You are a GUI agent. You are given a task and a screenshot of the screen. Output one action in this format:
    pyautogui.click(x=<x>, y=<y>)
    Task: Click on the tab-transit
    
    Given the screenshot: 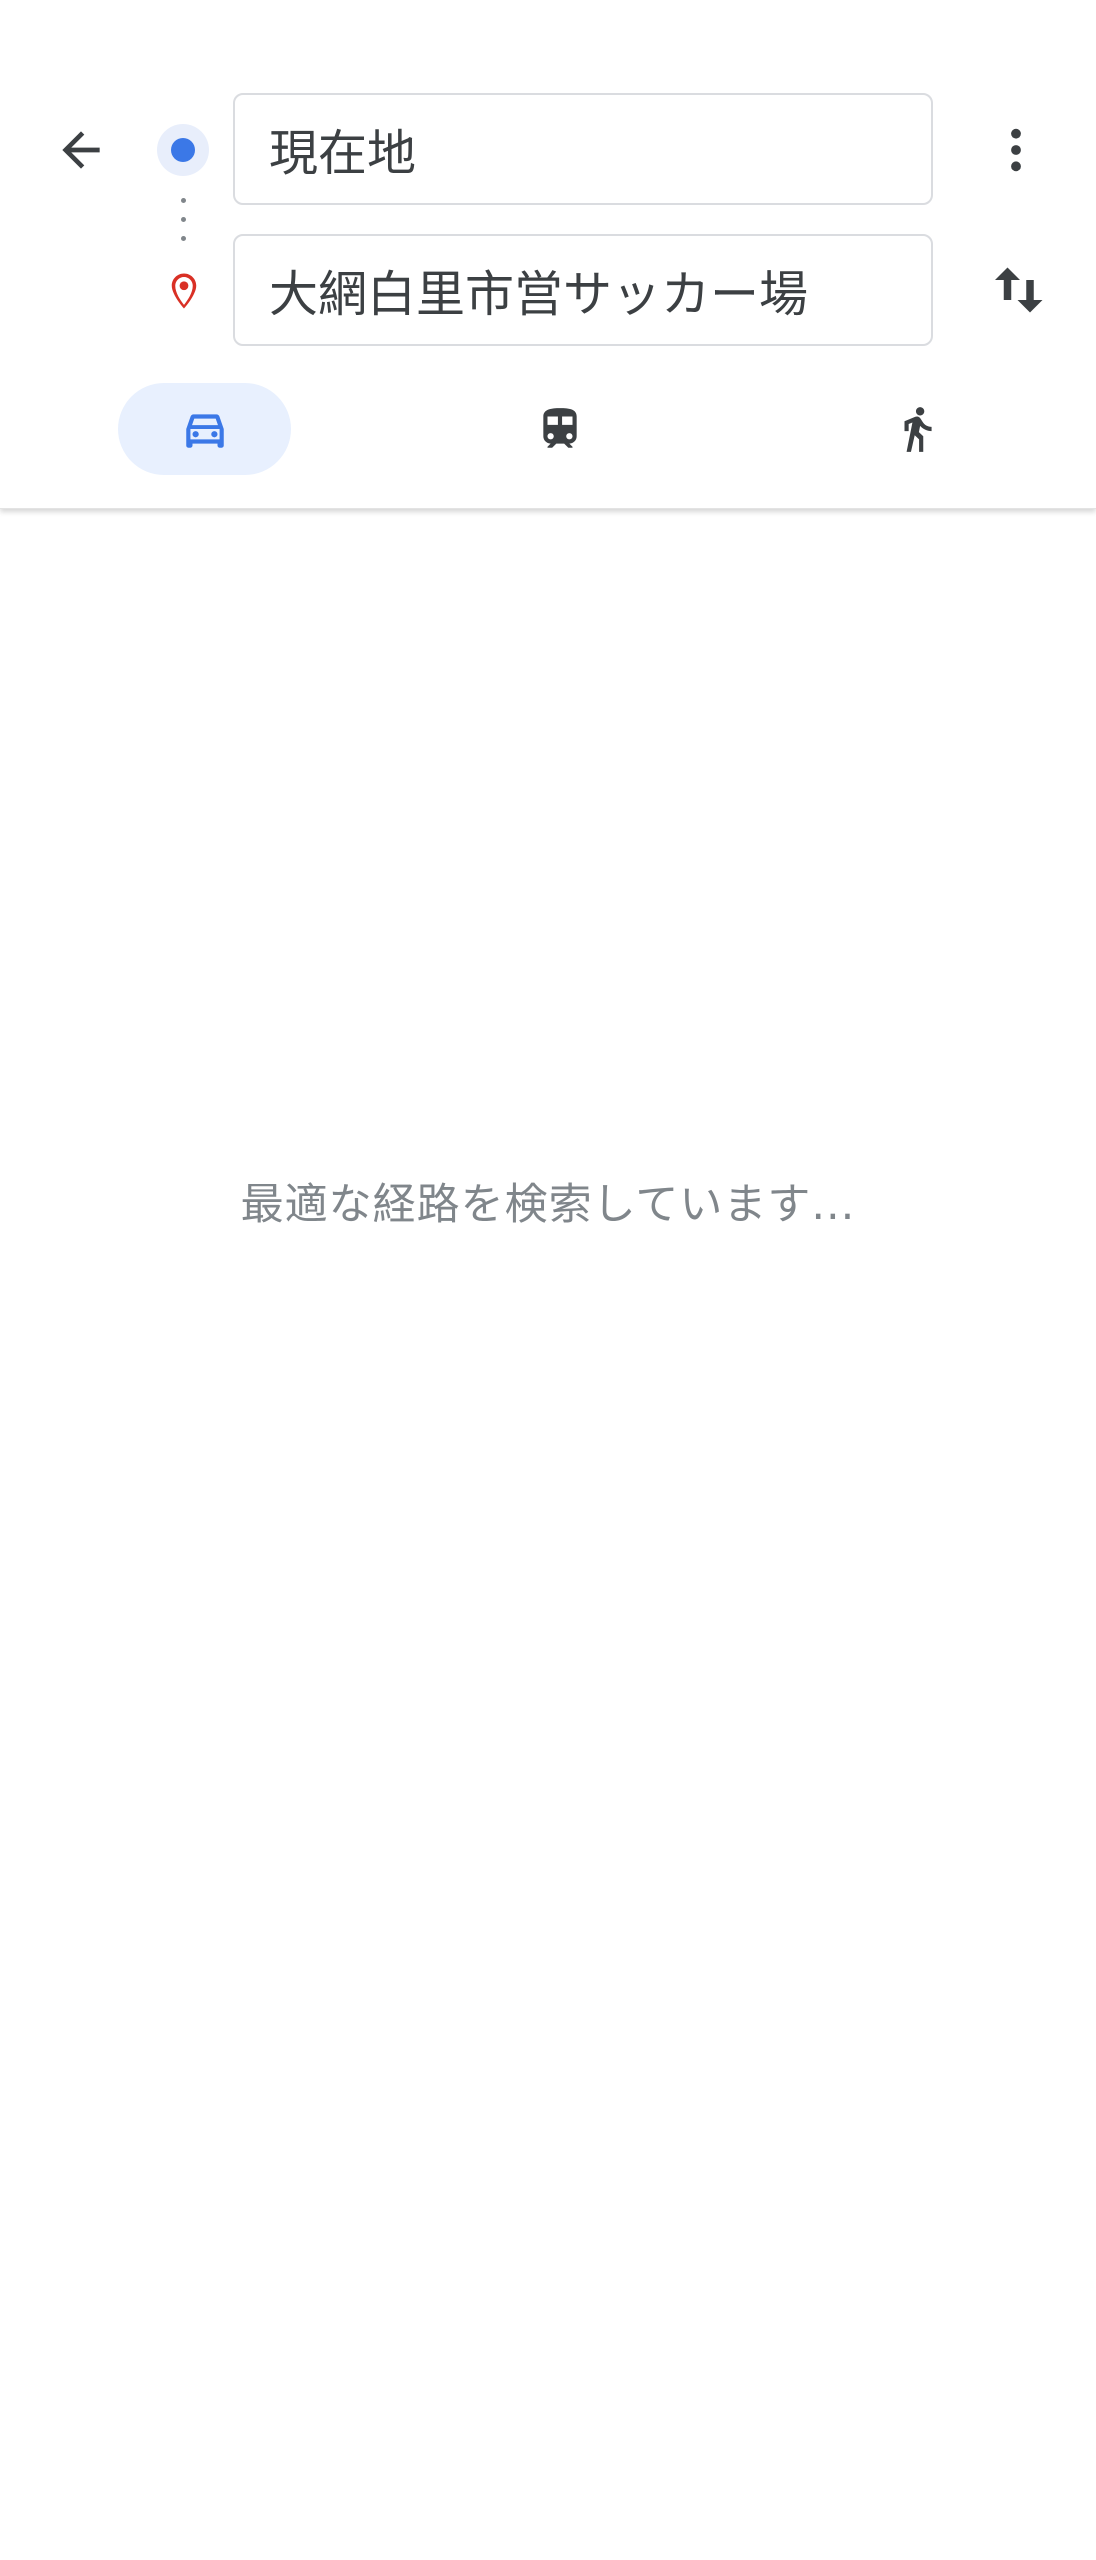 What is the action you would take?
    pyautogui.click(x=560, y=429)
    